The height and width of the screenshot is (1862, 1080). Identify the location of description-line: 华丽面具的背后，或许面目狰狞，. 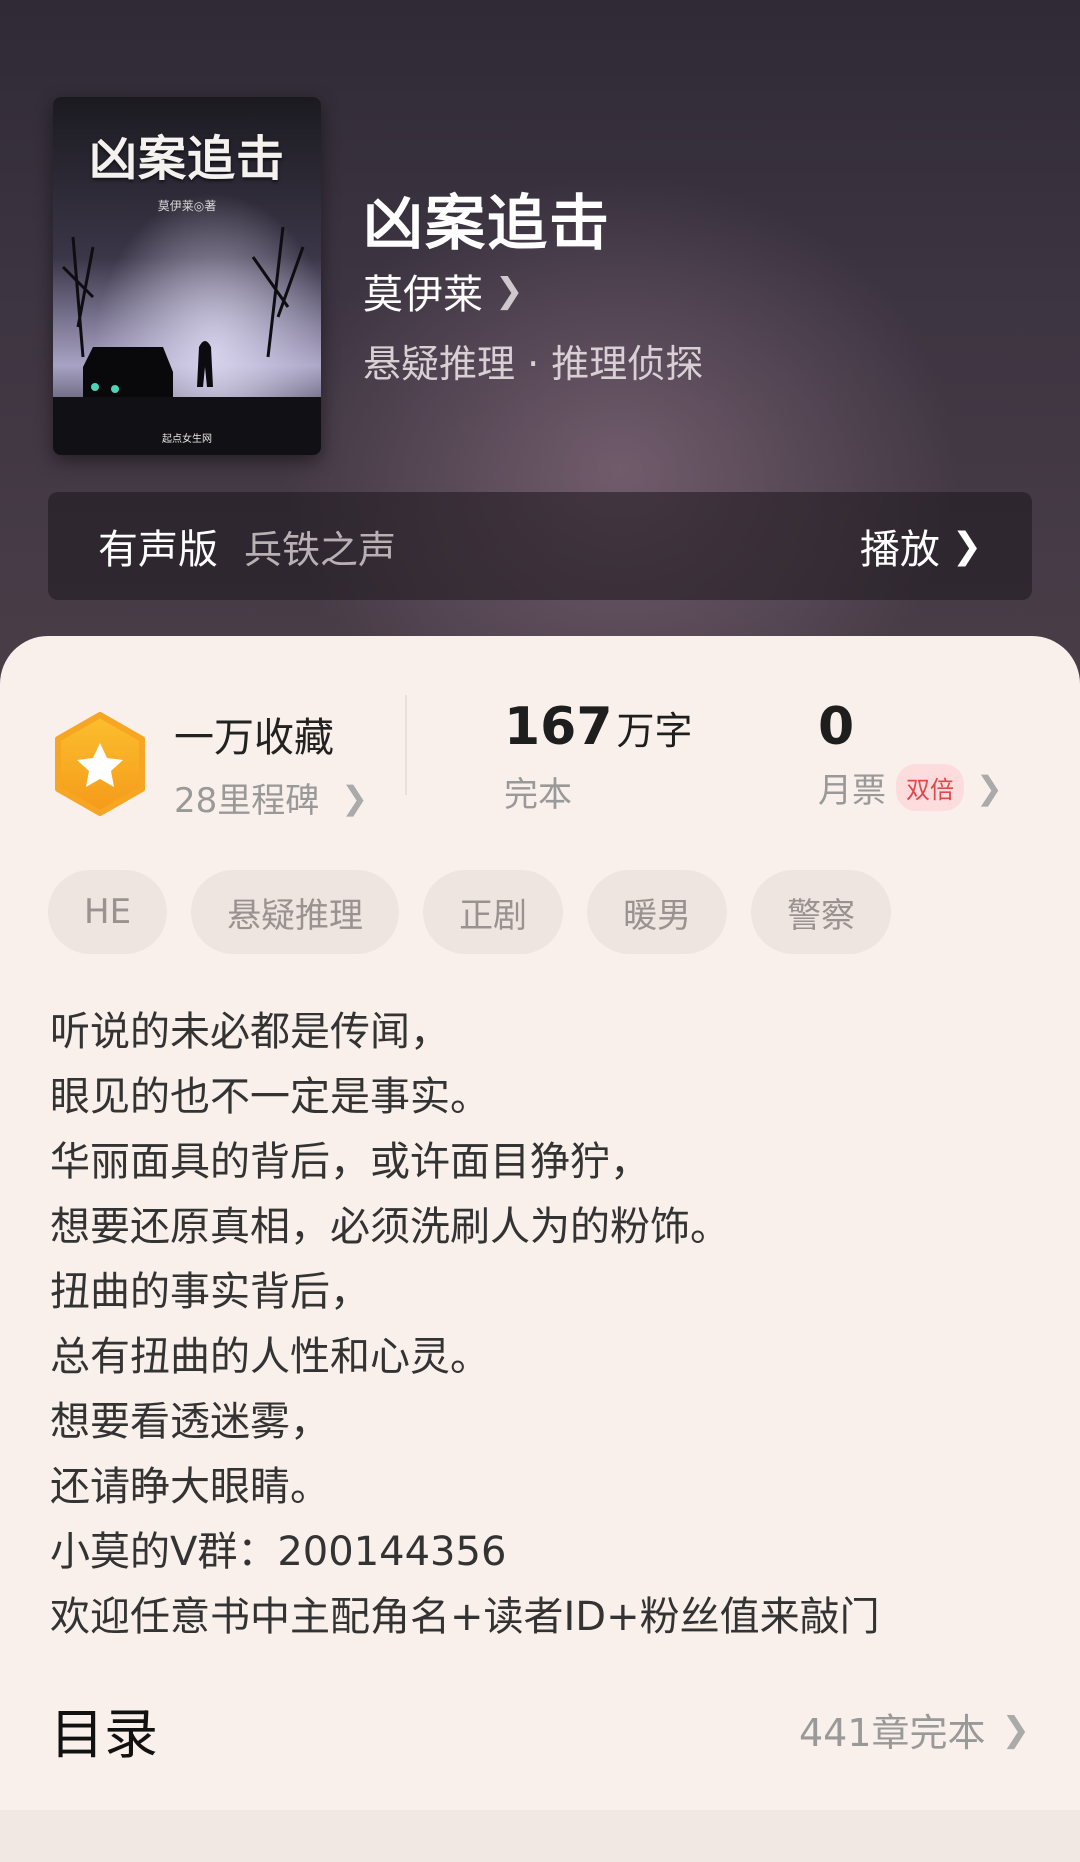
(350, 1162).